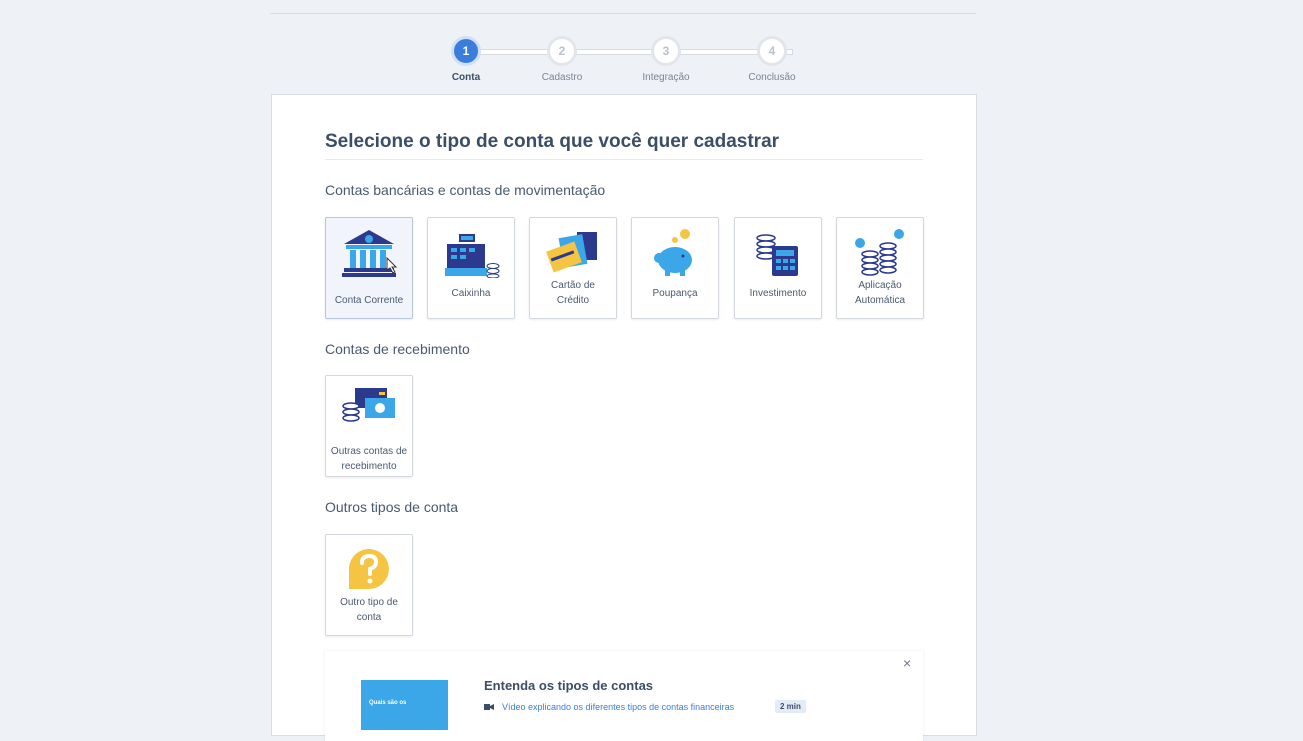  What do you see at coordinates (675, 293) in the screenshot?
I see `tile-label: Poupança` at bounding box center [675, 293].